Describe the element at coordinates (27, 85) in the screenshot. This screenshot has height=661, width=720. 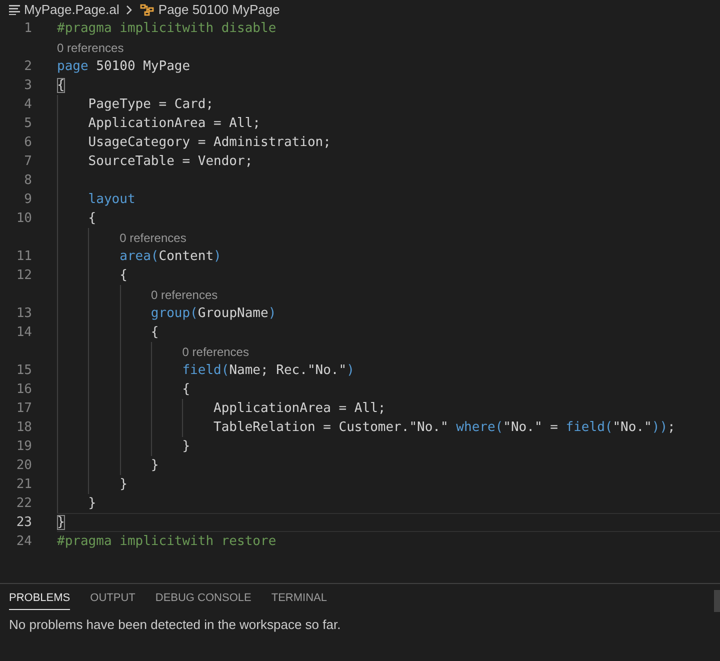
I see `line-number: 3` at that location.